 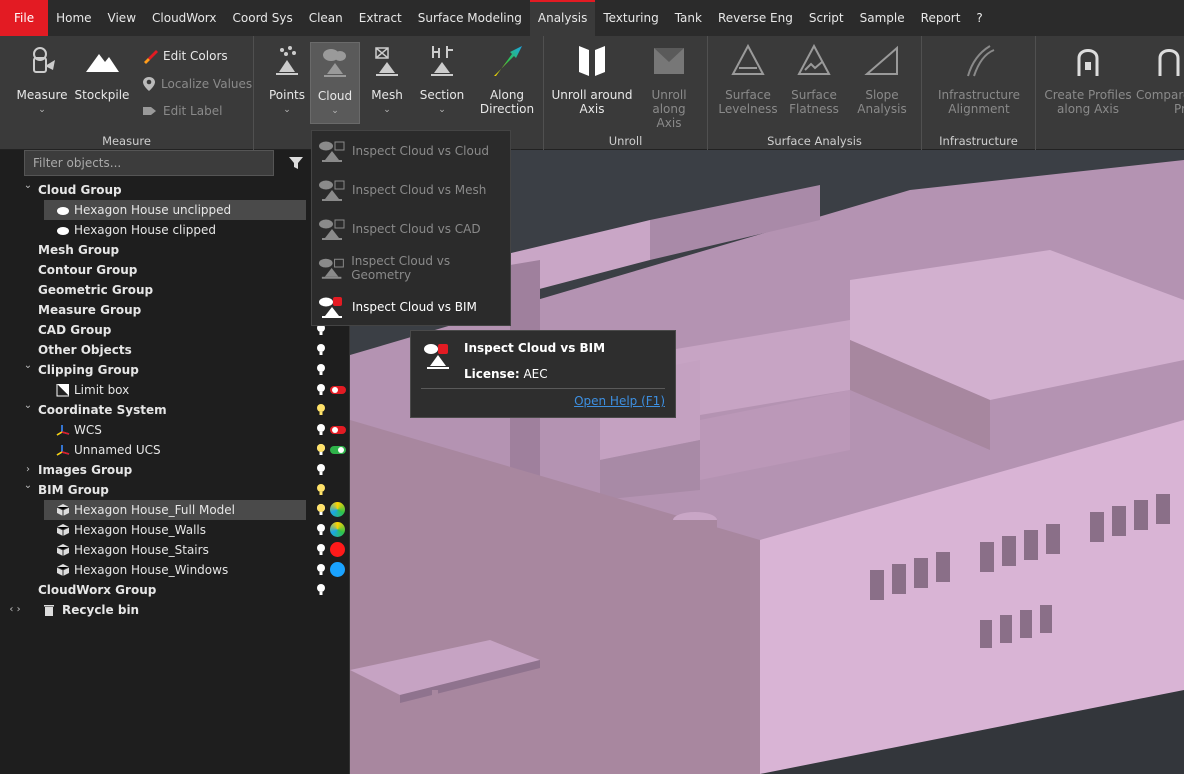 I want to click on tree-row: ⌄ Clipping Group, so click(x=175, y=370).